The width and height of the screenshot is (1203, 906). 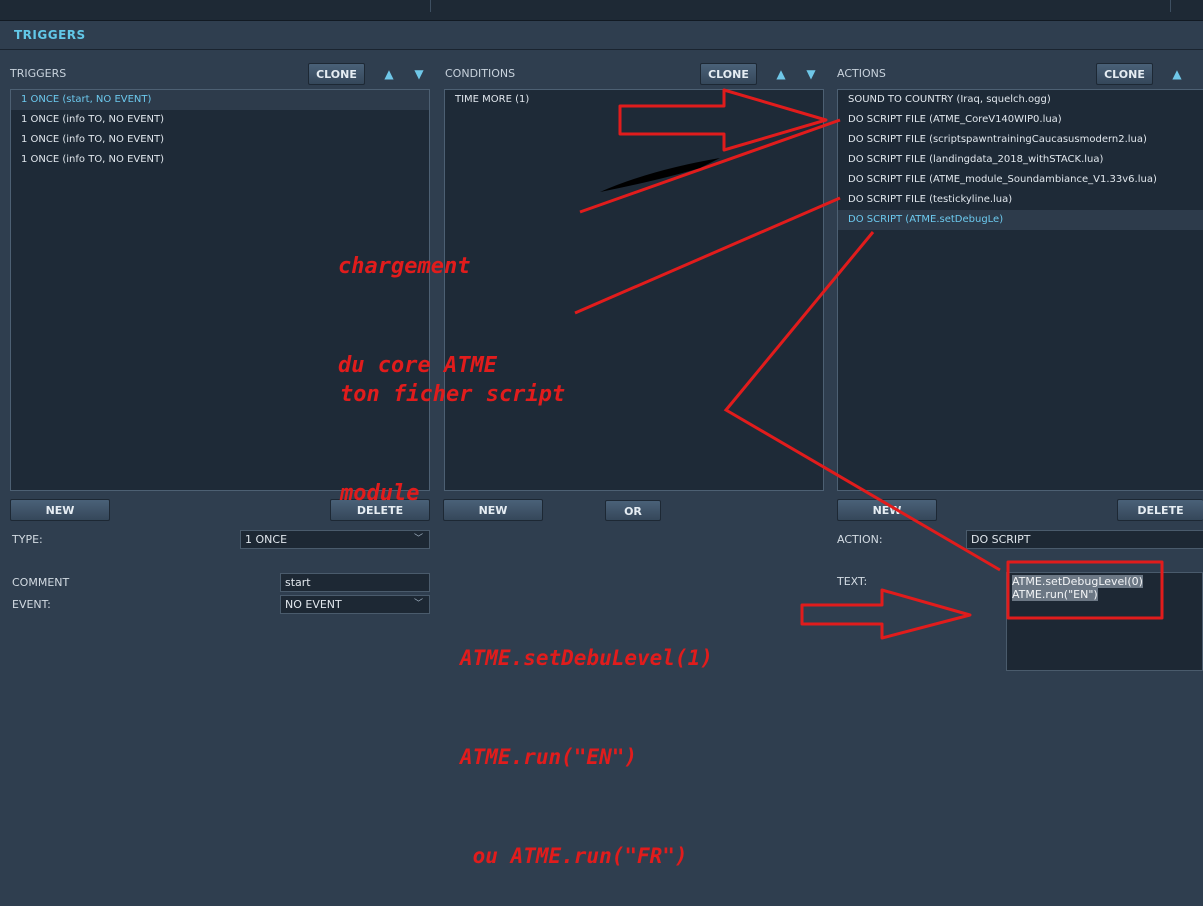 I want to click on annotation-line: ton ficher script, so click(x=453, y=394).